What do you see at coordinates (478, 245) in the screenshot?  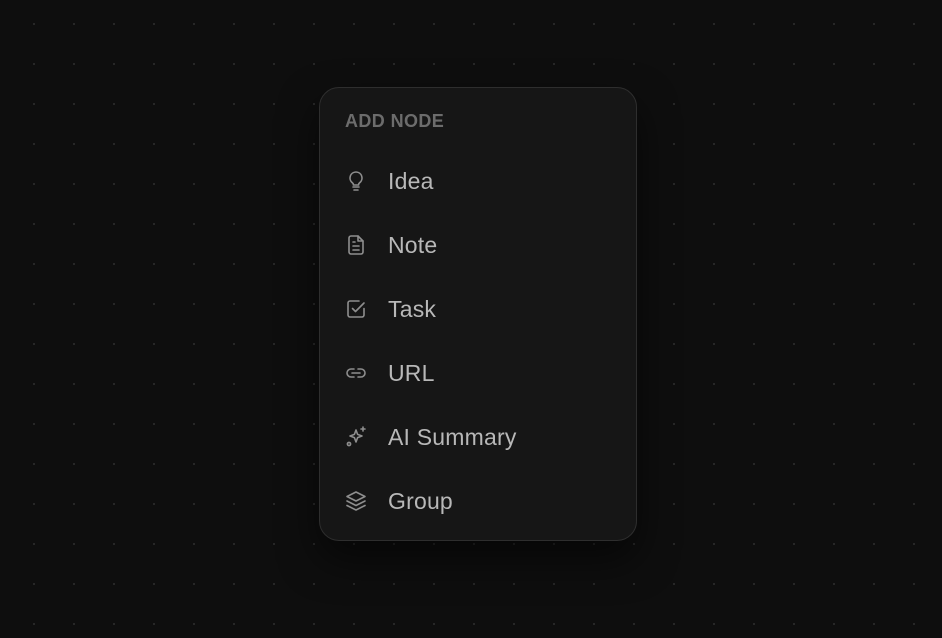 I see `menu-item-note: Note` at bounding box center [478, 245].